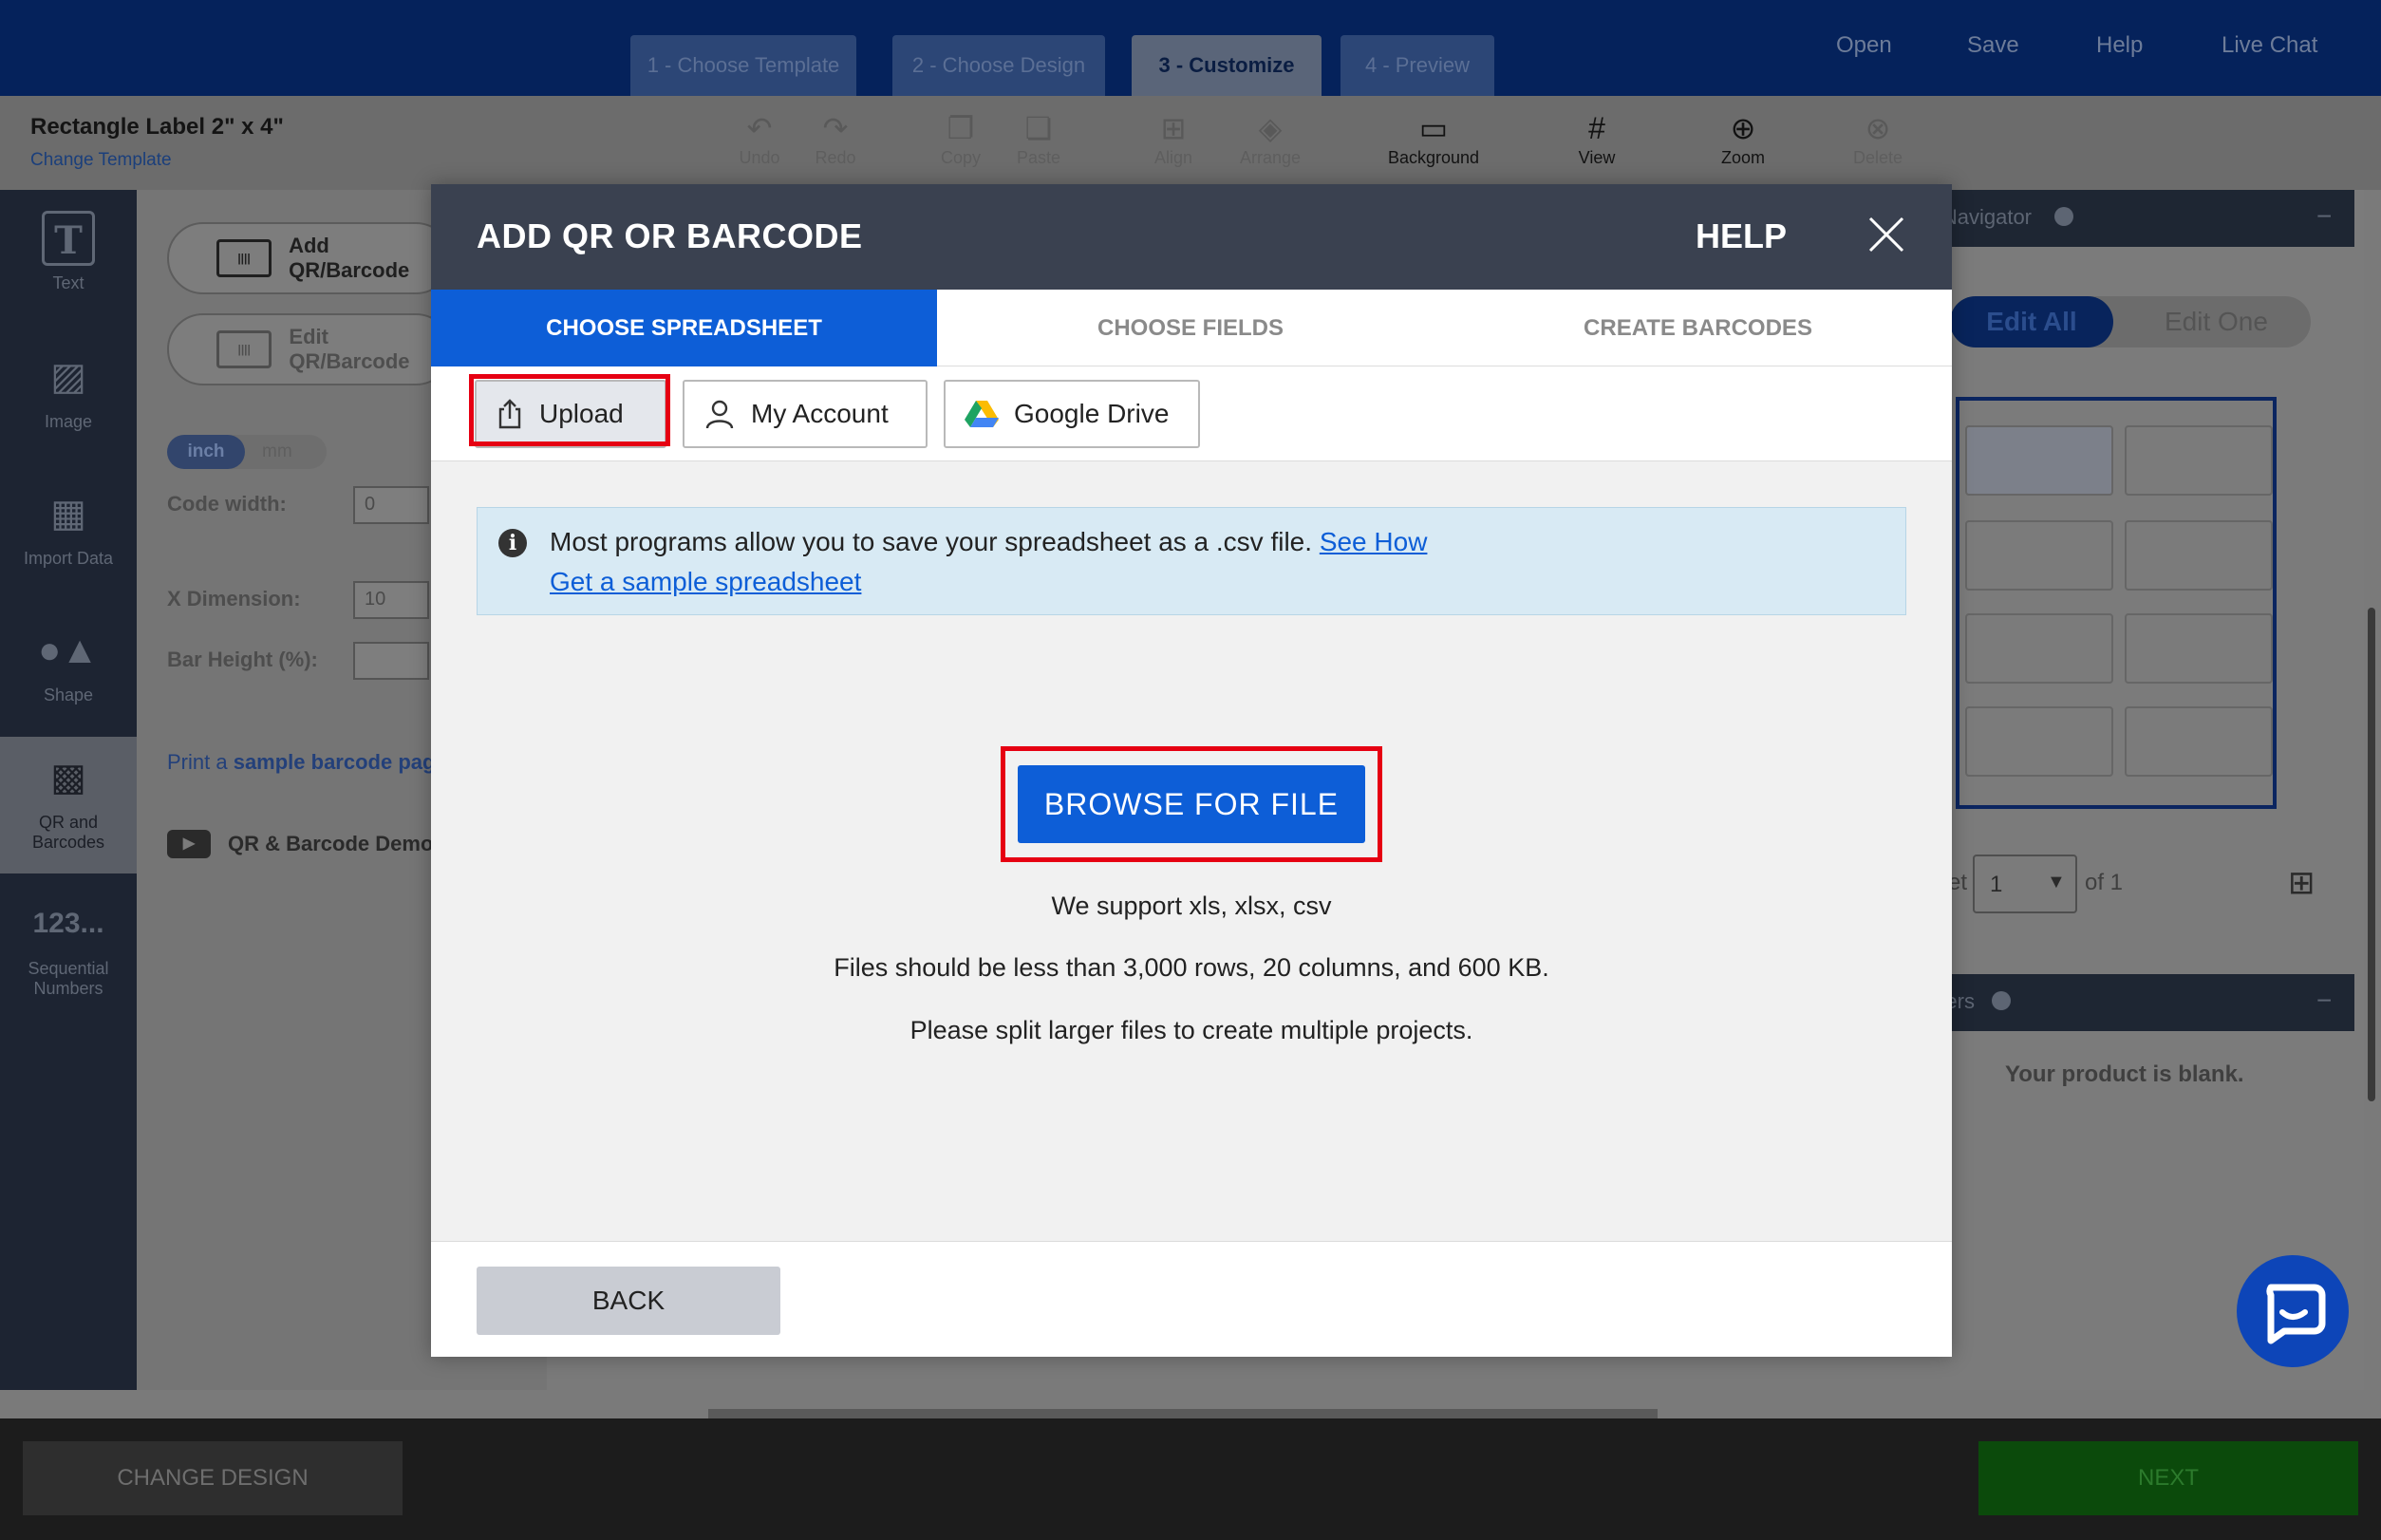 The image size is (2381, 1540). I want to click on step-choose-template: 1 - Choose Template, so click(743, 66).